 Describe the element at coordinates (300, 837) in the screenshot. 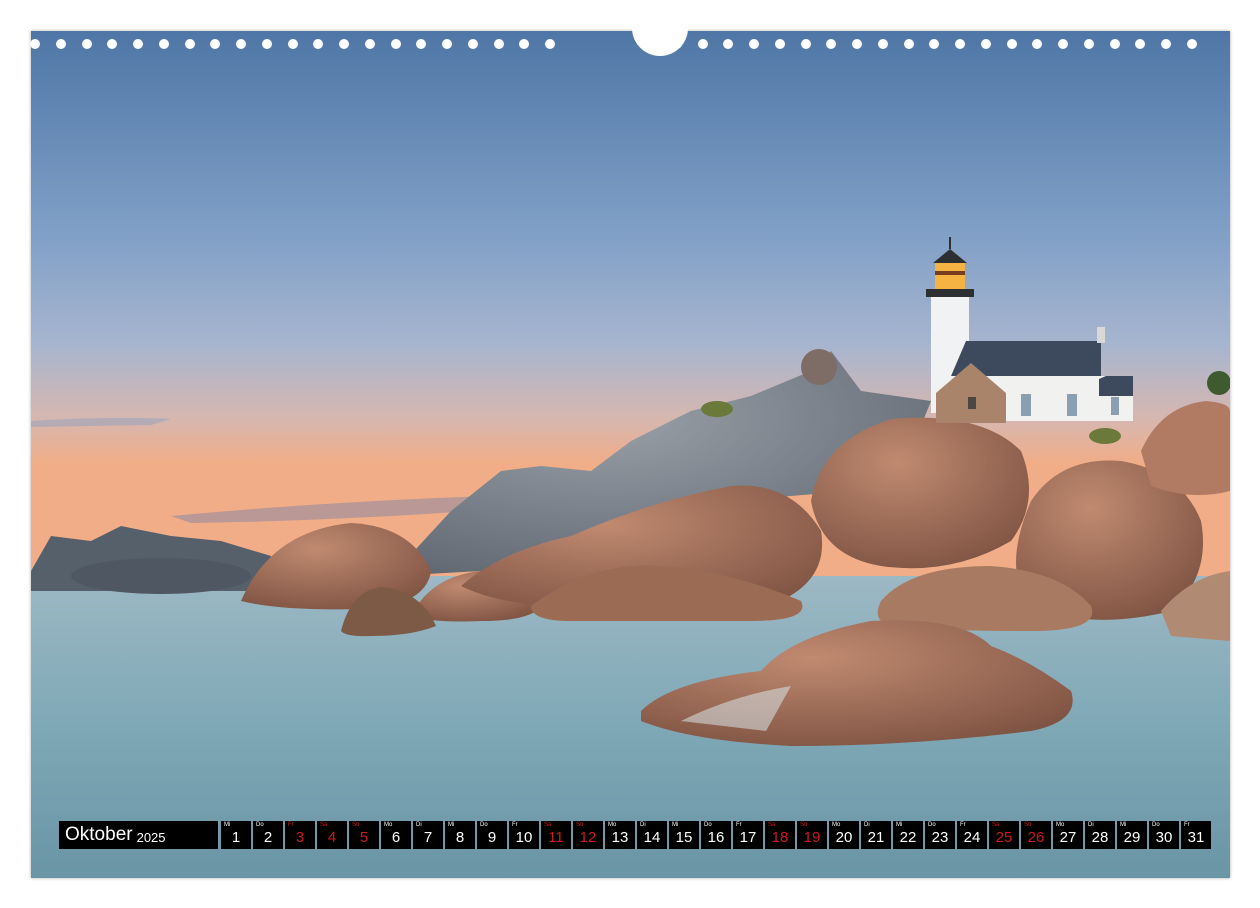

I see `day-number: 3` at that location.